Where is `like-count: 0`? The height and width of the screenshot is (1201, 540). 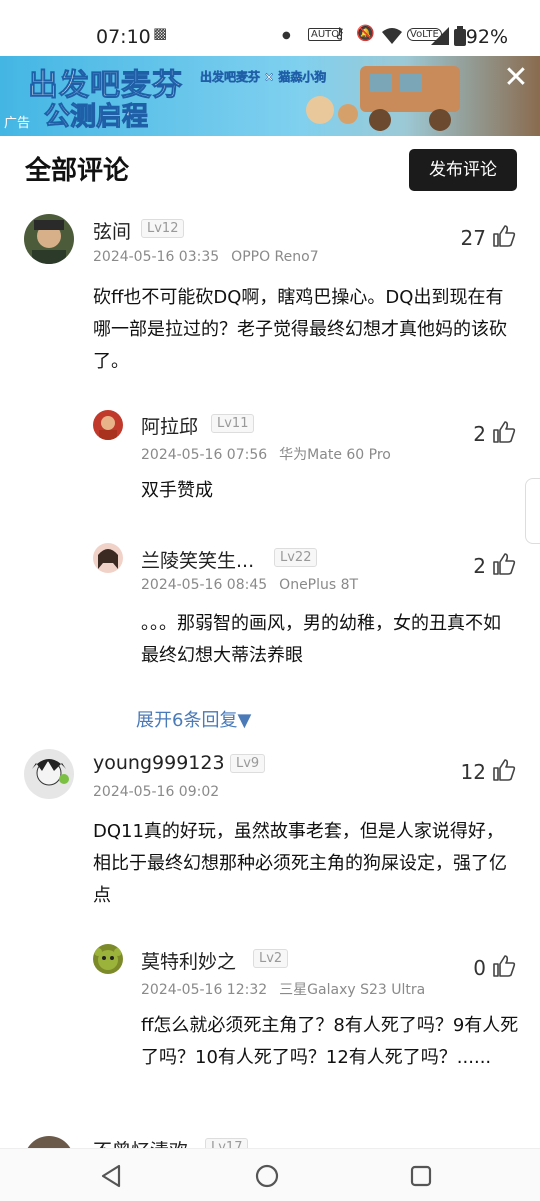 like-count: 0 is located at coordinates (479, 968).